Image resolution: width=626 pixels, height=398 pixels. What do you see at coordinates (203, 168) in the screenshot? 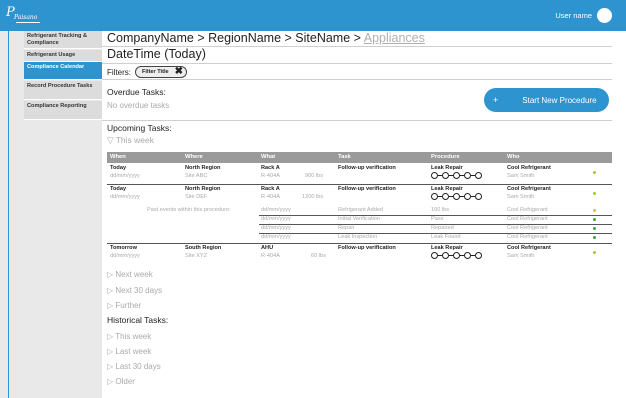
I see `row-where: North Region` at bounding box center [203, 168].